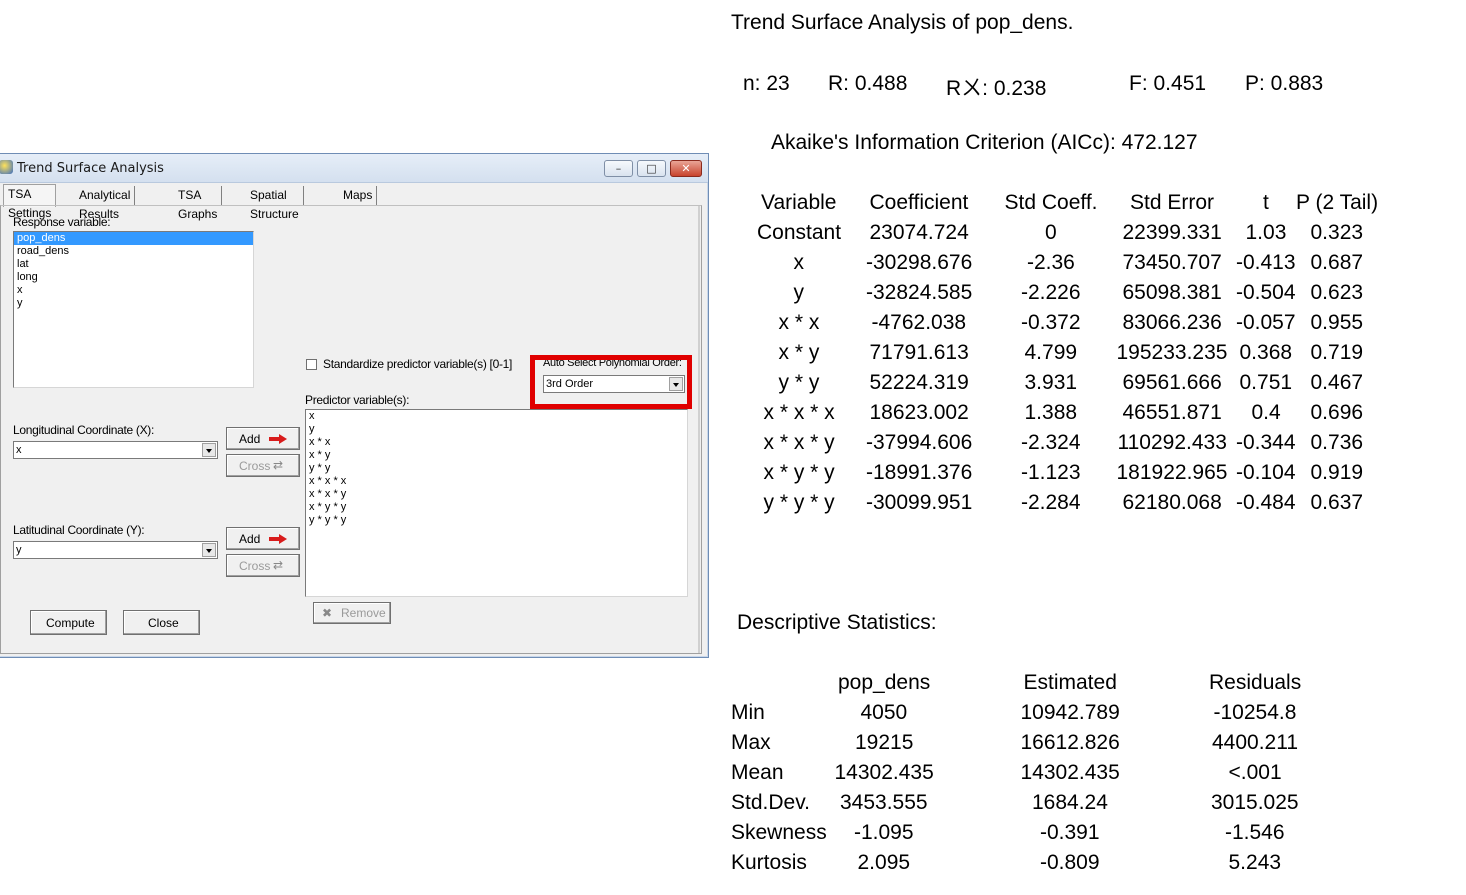 The width and height of the screenshot is (1466, 895). Describe the element at coordinates (1337, 412) in the screenshot. I see `coef-cell: 0.696` at that location.